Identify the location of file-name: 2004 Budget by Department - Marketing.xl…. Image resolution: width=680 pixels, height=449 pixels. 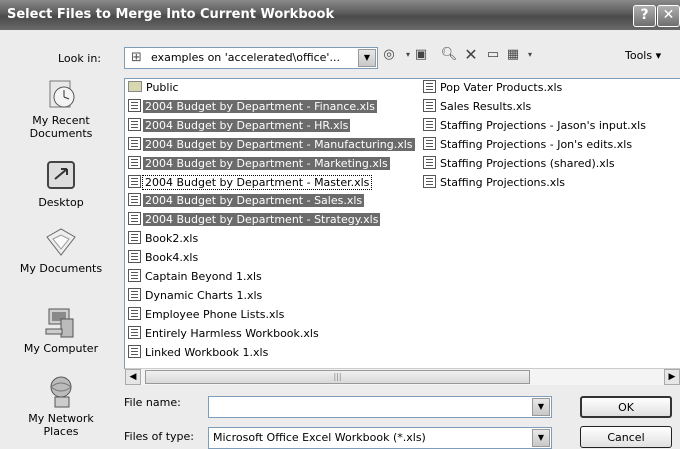
(266, 163).